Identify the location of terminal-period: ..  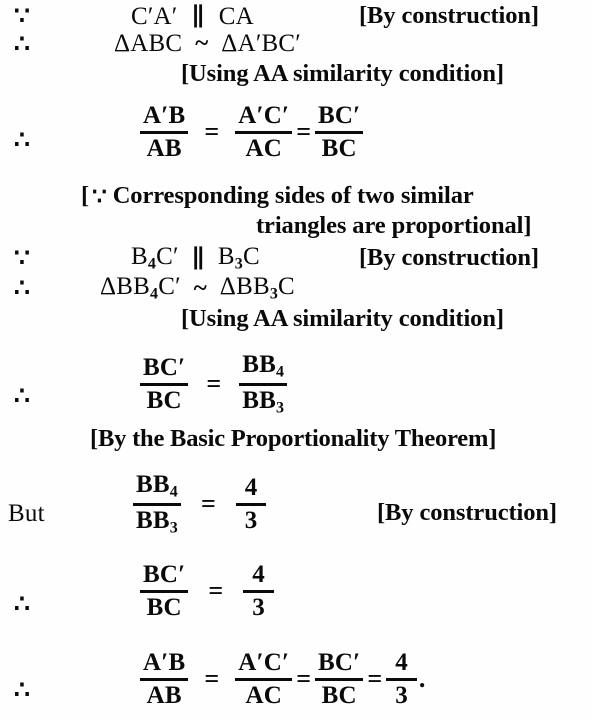
(422, 678).